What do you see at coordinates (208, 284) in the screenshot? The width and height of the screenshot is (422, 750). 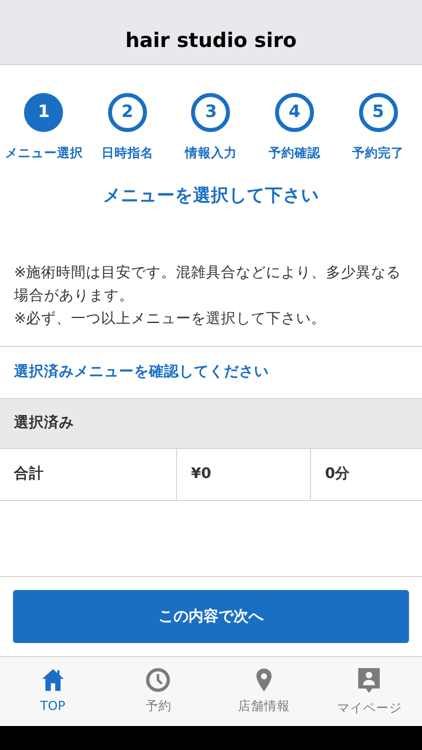 I see `note-text: ※施術時間は目安です。混雑具合などにより、多少異なる場合があります。` at bounding box center [208, 284].